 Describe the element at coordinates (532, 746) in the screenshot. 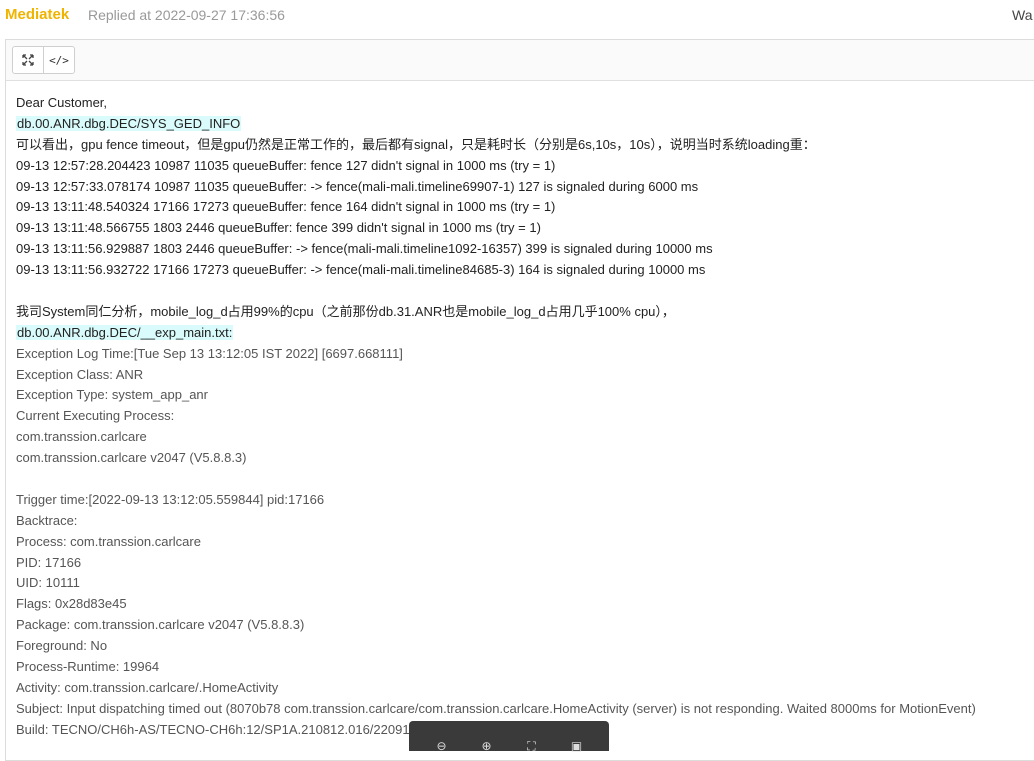

I see `fit-icon: ⛶` at that location.